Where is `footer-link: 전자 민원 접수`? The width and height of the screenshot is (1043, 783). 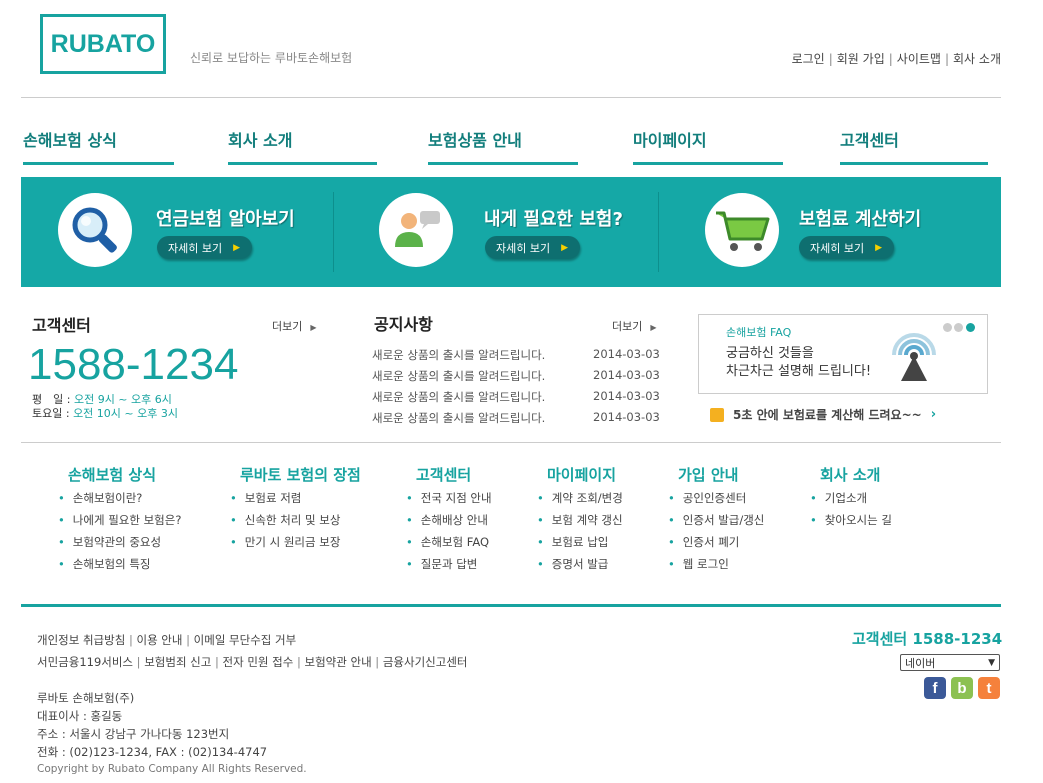 footer-link: 전자 민원 접수 is located at coordinates (258, 662).